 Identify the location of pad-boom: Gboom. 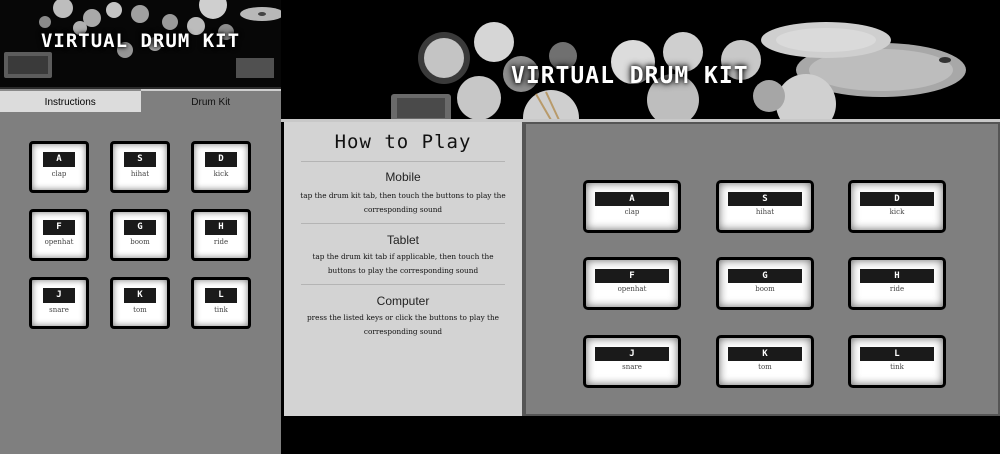
(765, 283).